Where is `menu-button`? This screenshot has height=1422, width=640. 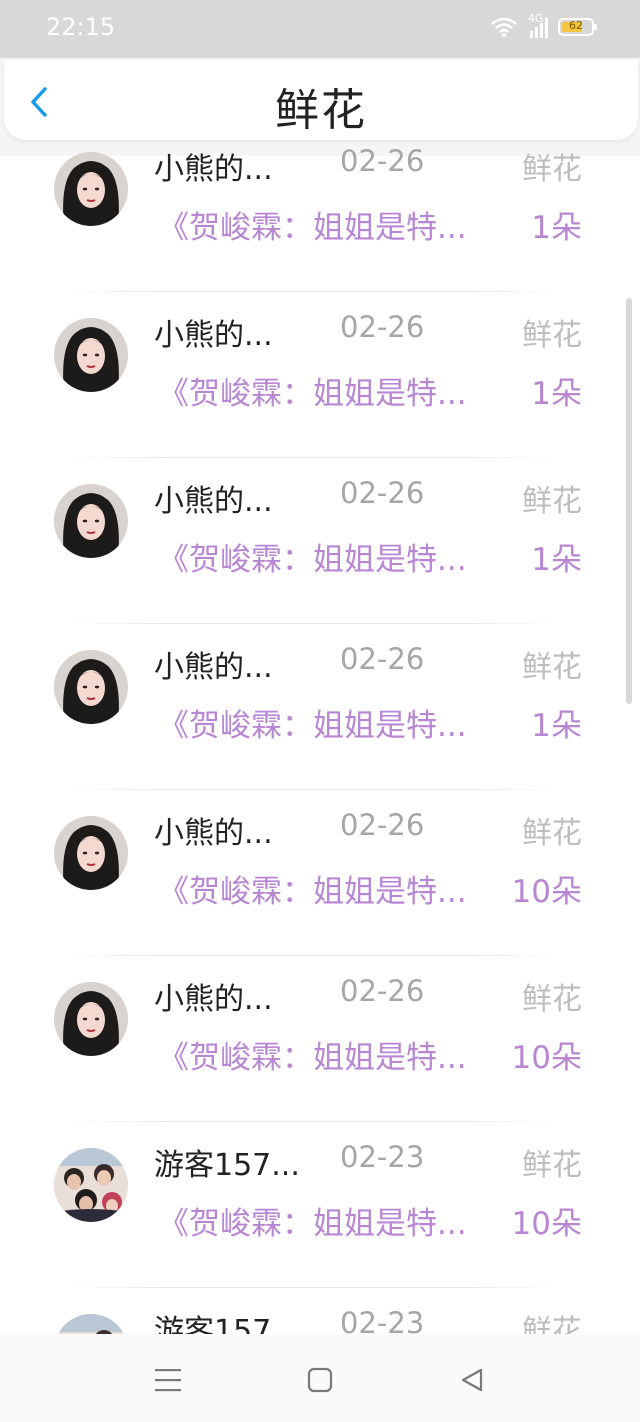 menu-button is located at coordinates (168, 1380).